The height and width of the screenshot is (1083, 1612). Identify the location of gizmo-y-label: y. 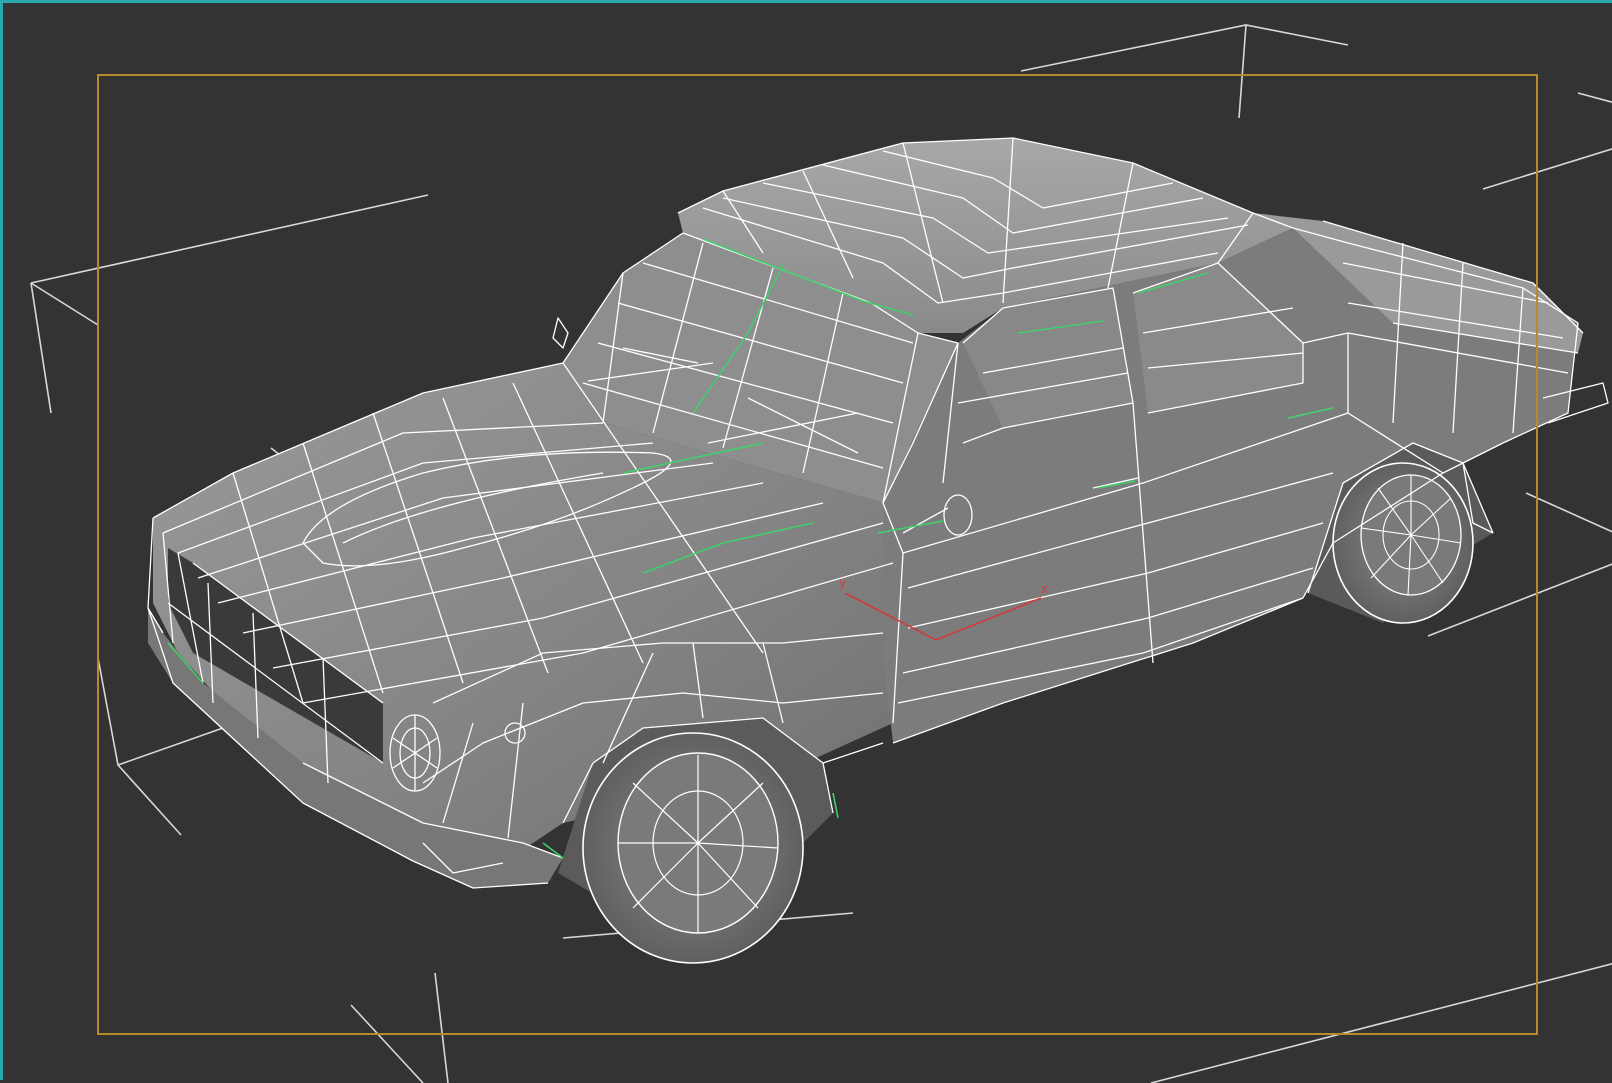
(842, 583).